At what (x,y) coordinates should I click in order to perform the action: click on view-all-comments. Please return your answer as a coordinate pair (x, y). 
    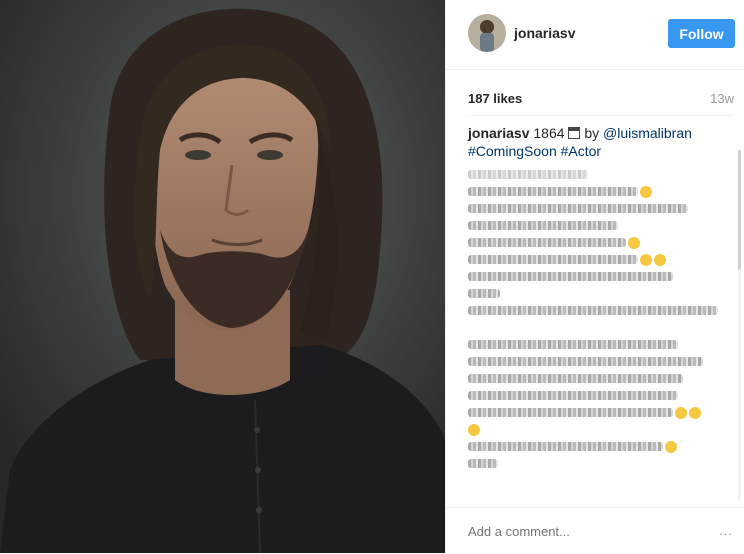
    Looking at the image, I should click on (599, 174).